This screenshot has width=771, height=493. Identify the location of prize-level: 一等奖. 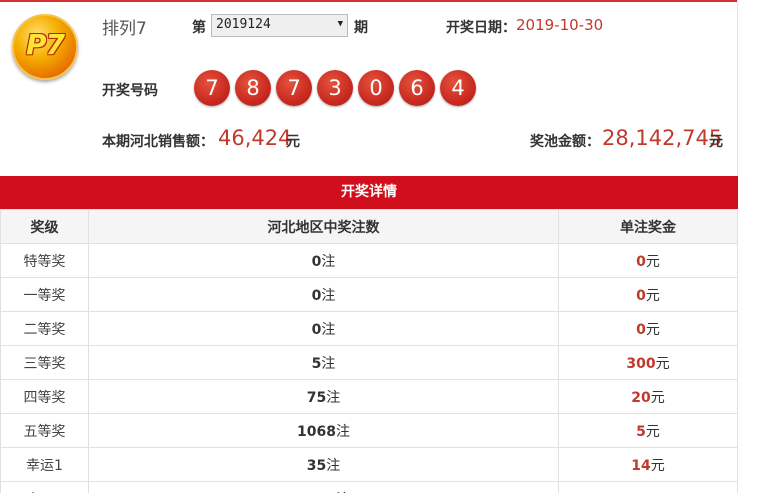
(44, 294).